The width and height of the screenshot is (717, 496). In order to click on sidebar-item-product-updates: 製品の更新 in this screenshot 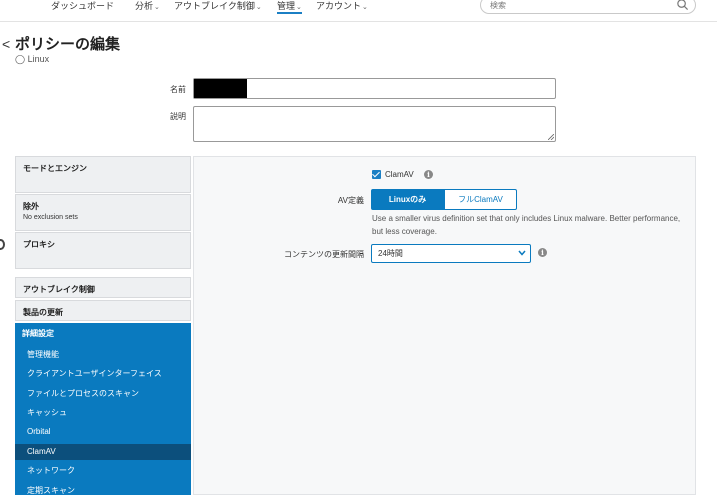, I will do `click(103, 310)`.